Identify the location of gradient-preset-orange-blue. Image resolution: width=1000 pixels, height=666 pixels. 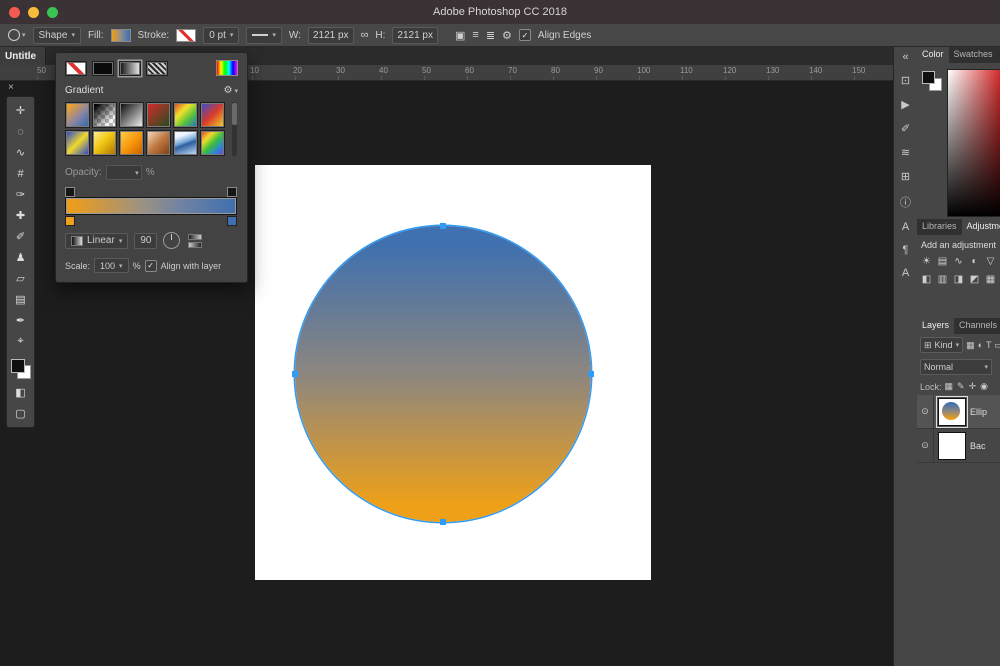
(77, 115).